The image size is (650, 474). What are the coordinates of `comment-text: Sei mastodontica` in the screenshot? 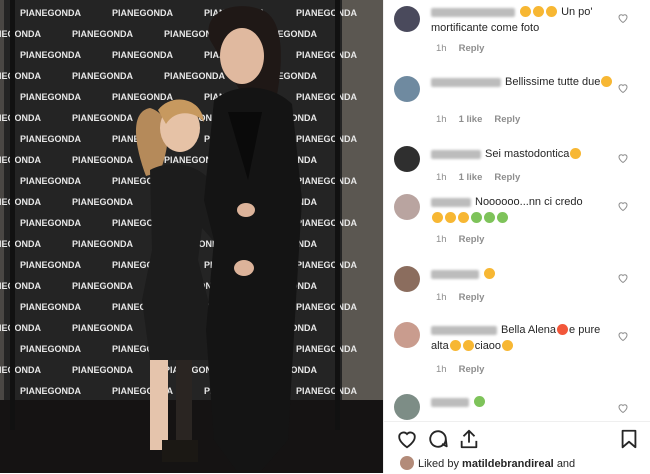 It's located at (523, 154).